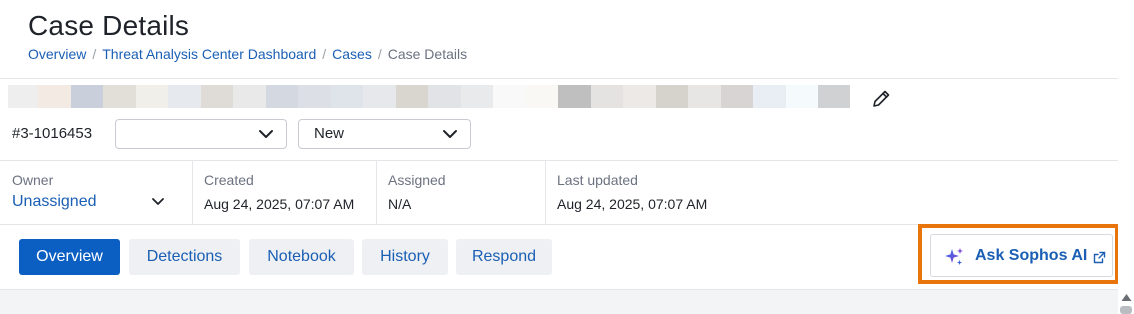  Describe the element at coordinates (567, 78) in the screenshot. I see `header-divider` at that location.